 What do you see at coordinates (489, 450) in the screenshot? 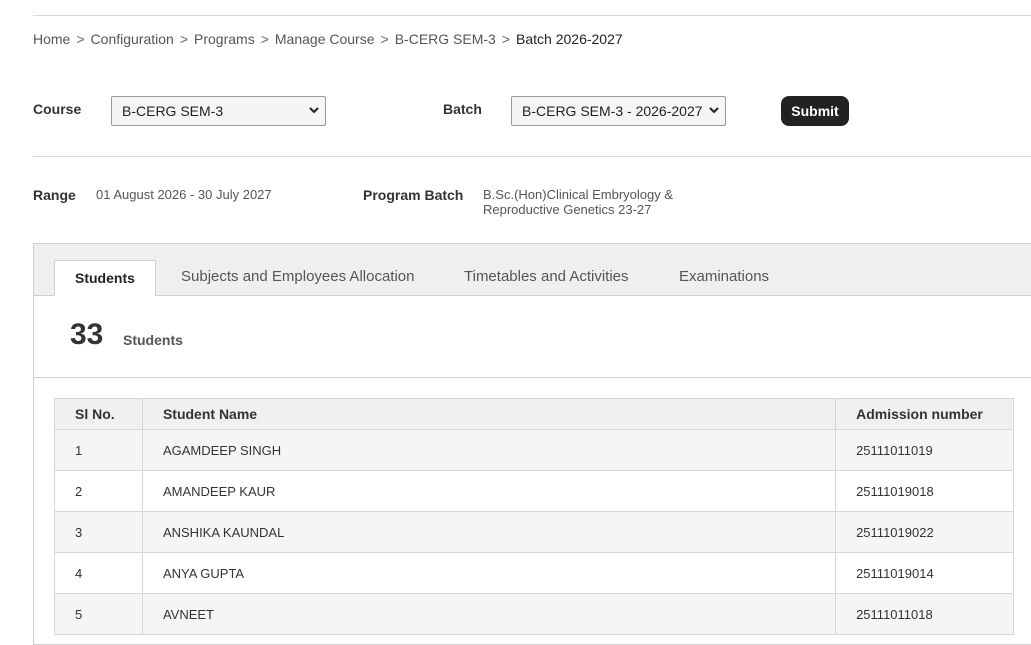
I see `cell-student-name: AGAMDEEP SINGH` at bounding box center [489, 450].